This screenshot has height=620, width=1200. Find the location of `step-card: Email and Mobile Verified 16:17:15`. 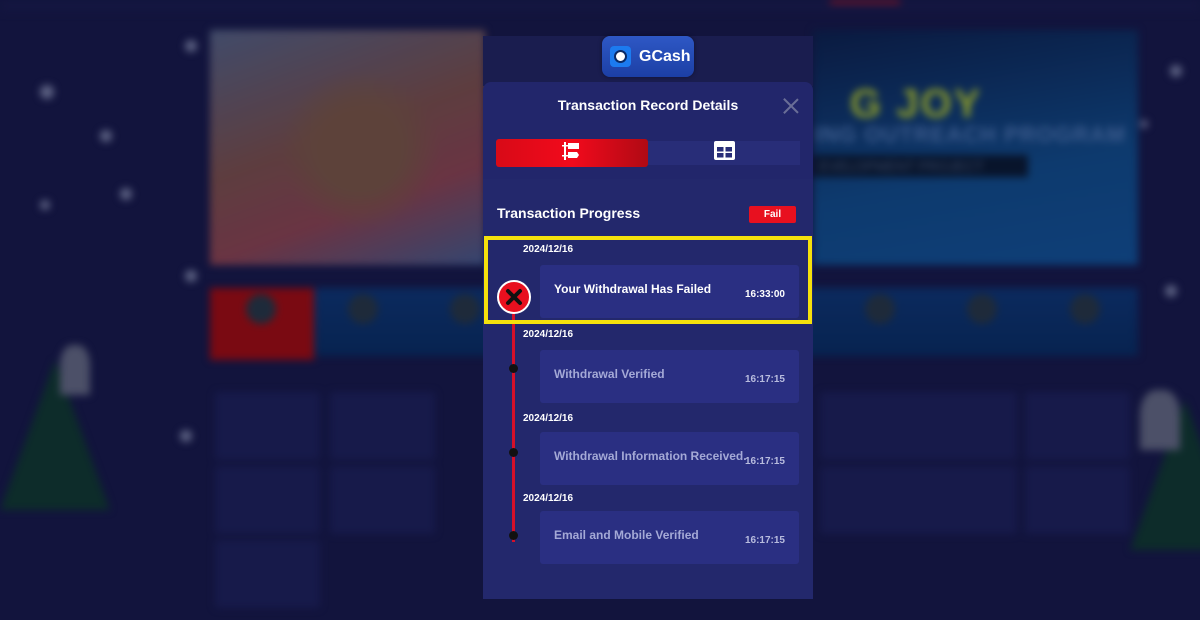

step-card: Email and Mobile Verified 16:17:15 is located at coordinates (669, 537).